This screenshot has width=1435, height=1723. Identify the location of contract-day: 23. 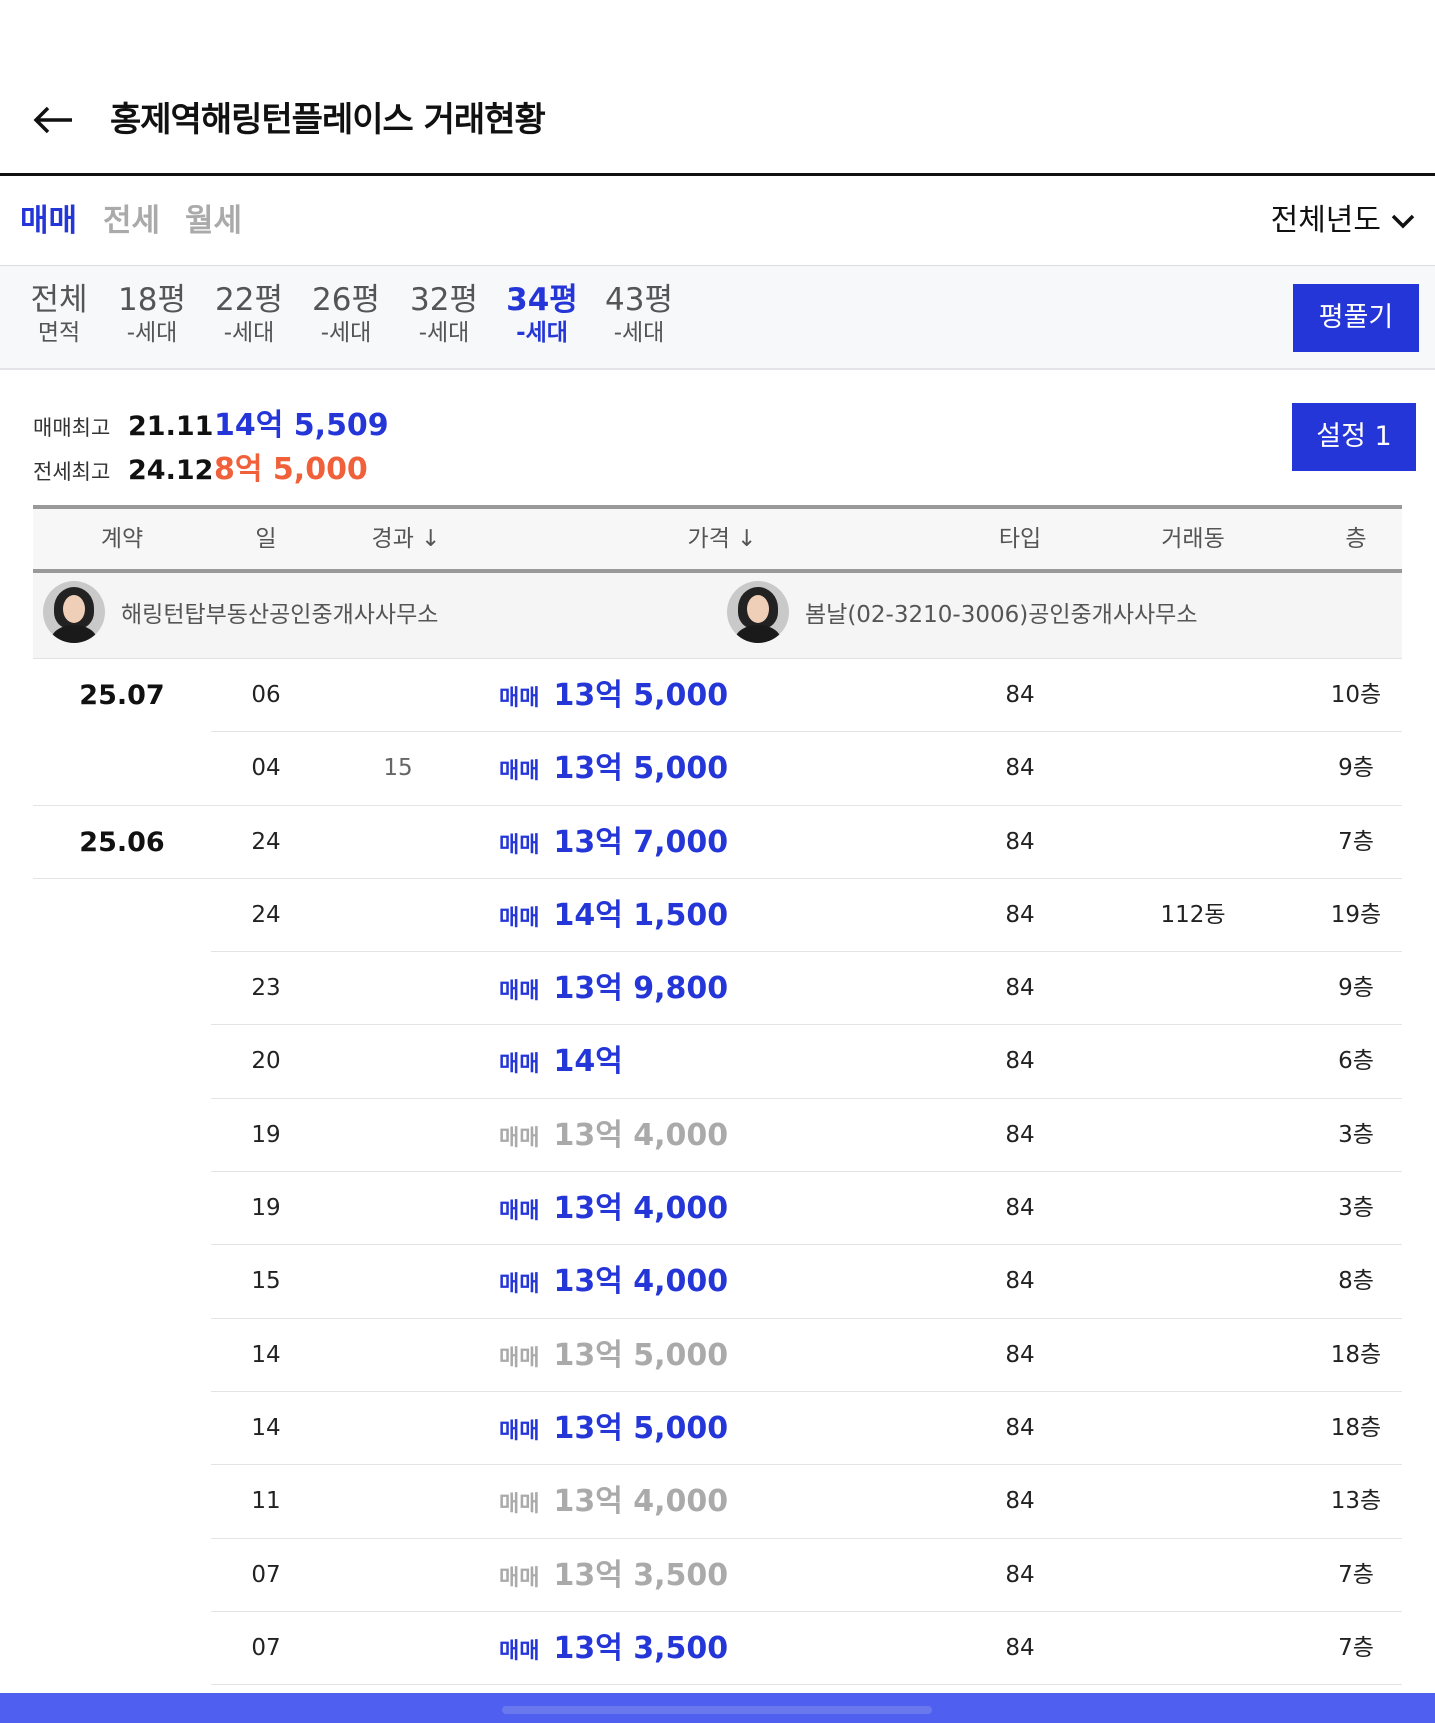
(266, 988).